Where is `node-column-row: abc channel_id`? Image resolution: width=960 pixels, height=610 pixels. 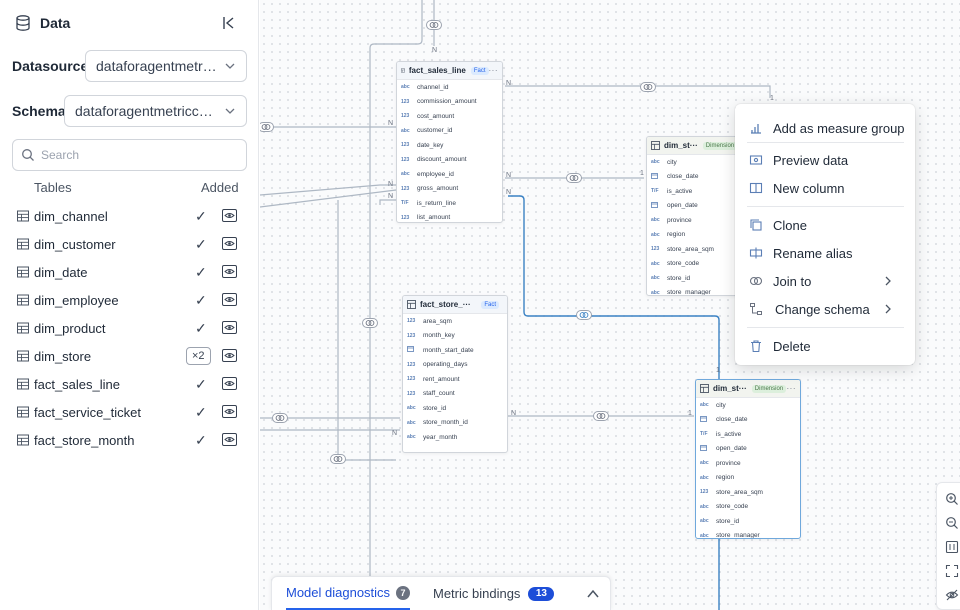 node-column-row: abc channel_id is located at coordinates (449, 87).